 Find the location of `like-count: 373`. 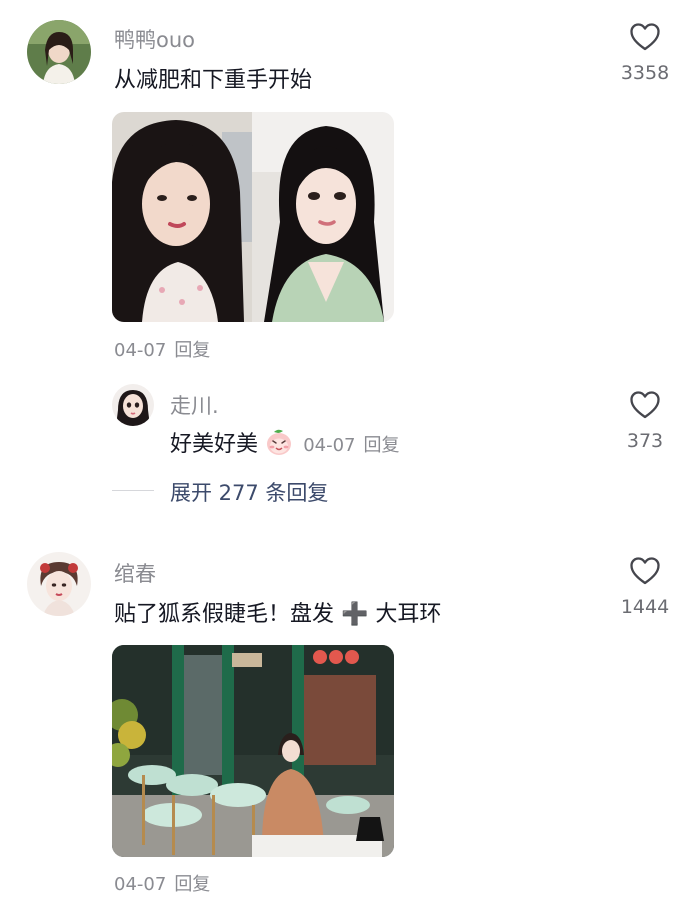

like-count: 373 is located at coordinates (645, 441).